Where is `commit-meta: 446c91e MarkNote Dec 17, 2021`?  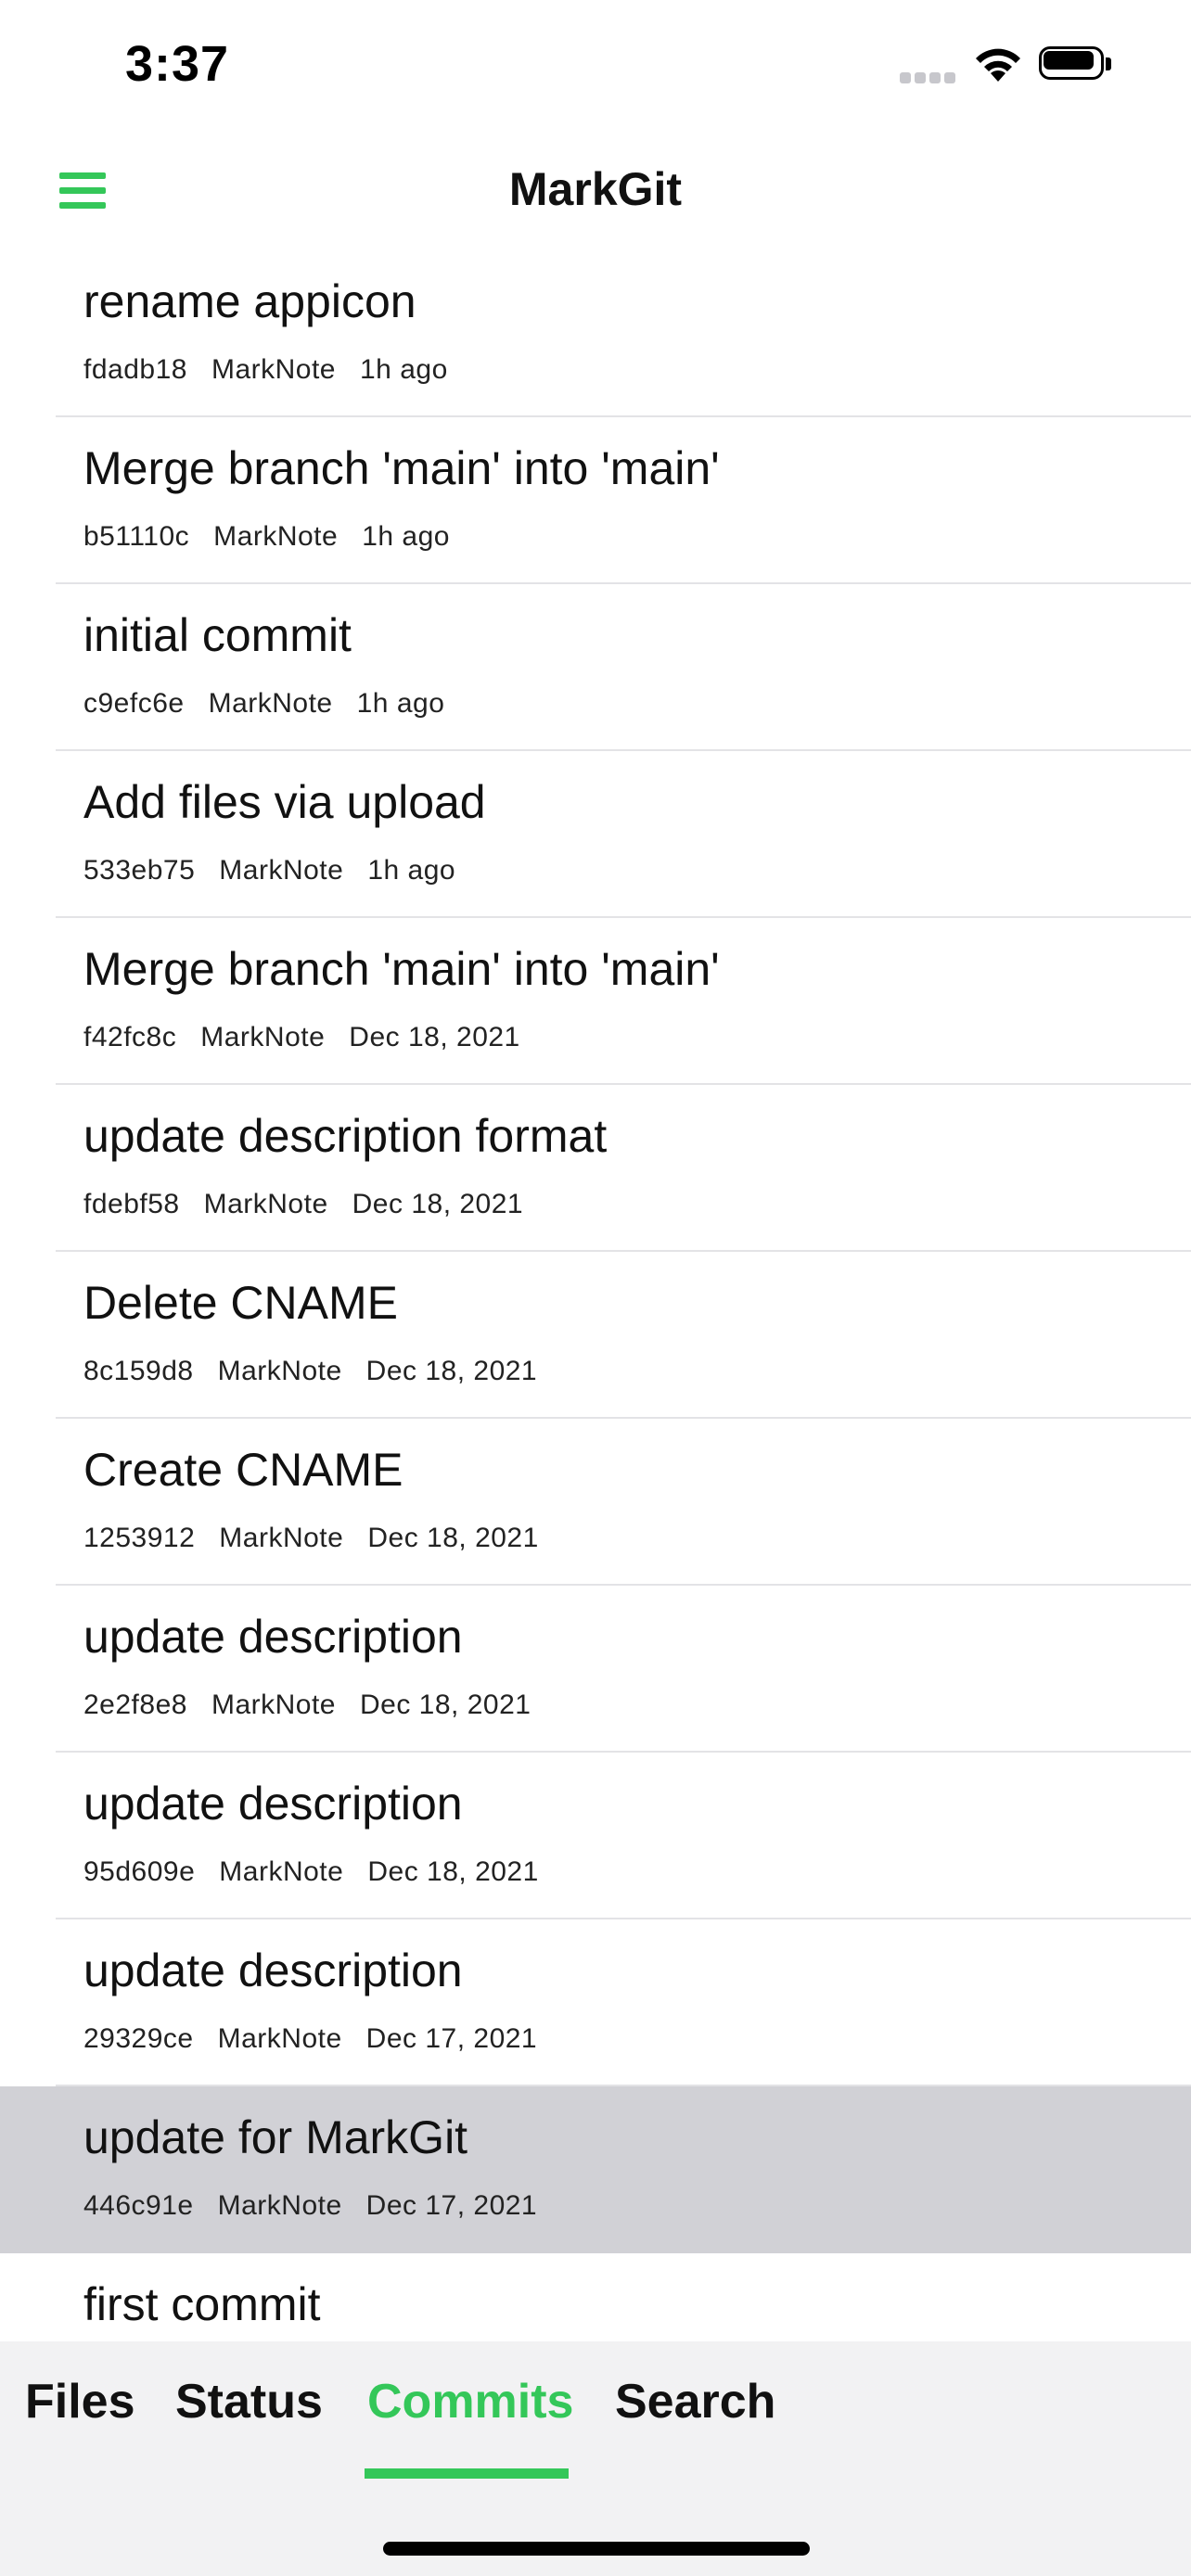
commit-meta: 446c91e MarkNote Dec 17, 2021 is located at coordinates (322, 2206).